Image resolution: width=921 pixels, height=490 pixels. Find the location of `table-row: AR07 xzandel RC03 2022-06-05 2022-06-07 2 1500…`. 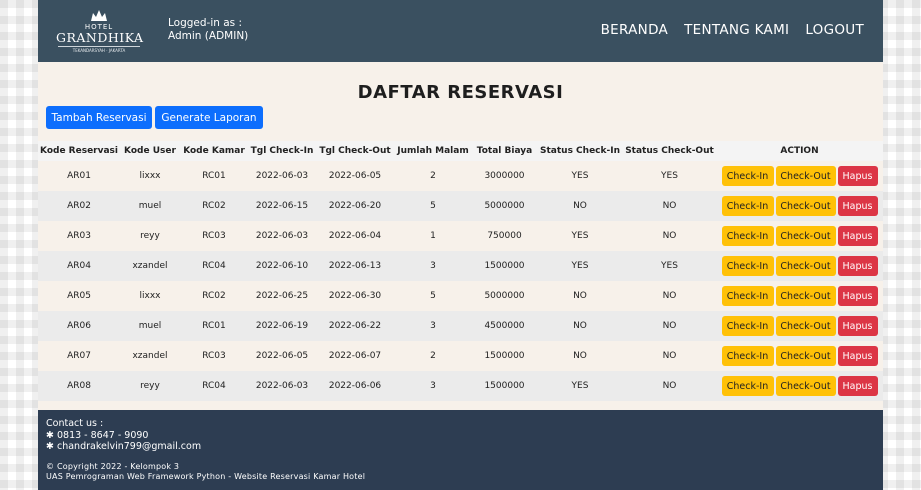

table-row: AR07 xzandel RC03 2022-06-05 2022-06-07 2 1500… is located at coordinates (460, 356).